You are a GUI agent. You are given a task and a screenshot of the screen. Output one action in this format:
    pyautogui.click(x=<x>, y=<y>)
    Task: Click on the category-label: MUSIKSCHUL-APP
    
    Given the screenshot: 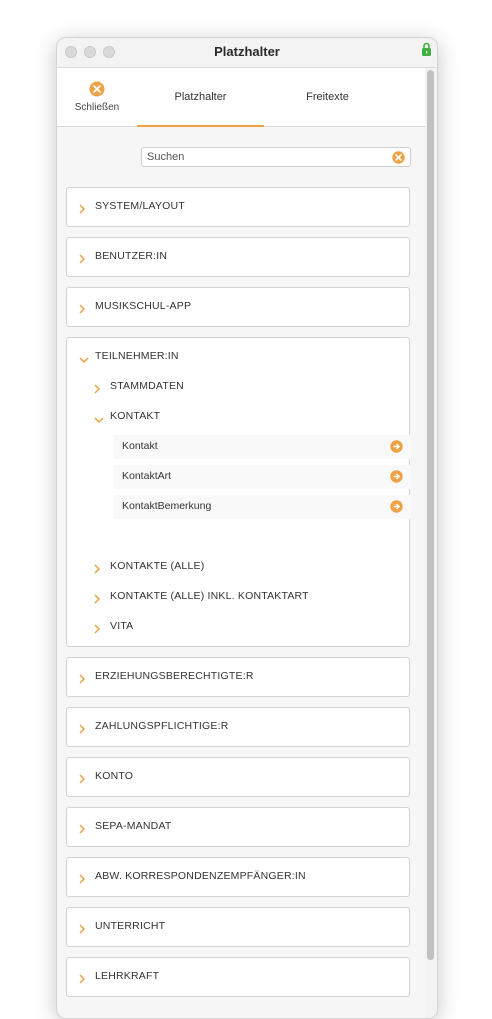 What is the action you would take?
    pyautogui.click(x=143, y=306)
    